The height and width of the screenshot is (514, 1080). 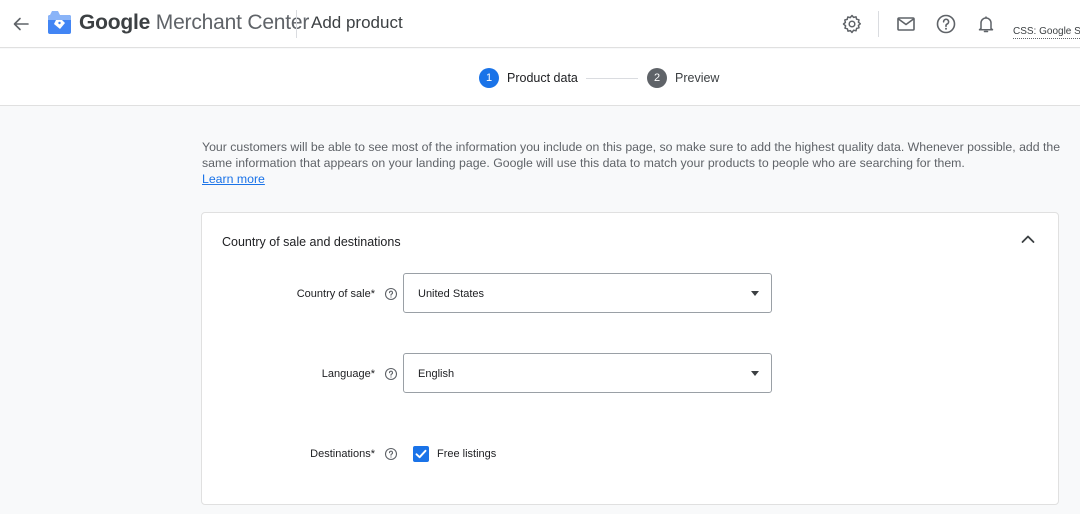 I want to click on country-of-sale-value: United States, so click(x=451, y=294).